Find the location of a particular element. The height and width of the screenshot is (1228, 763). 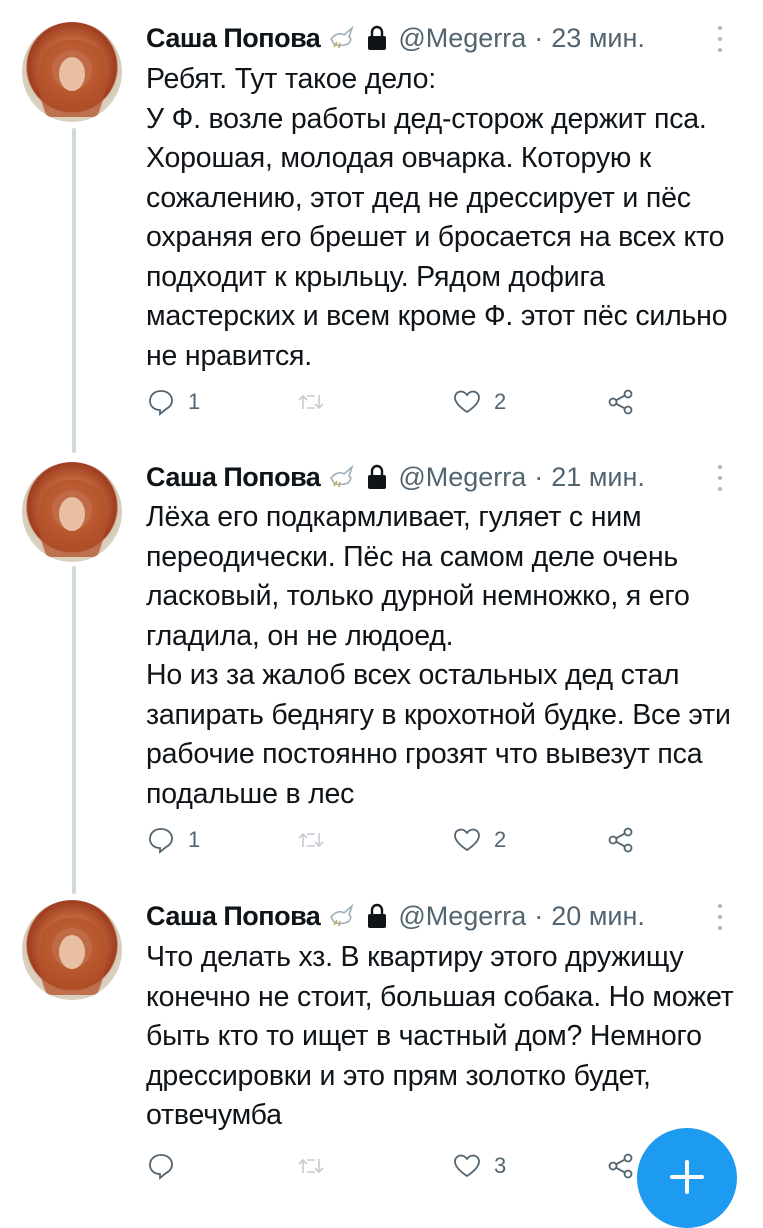

timestamp: 20 мин. is located at coordinates (598, 916).